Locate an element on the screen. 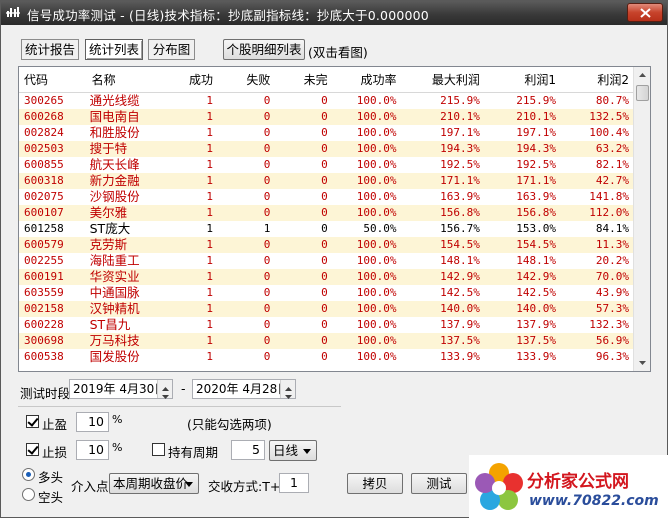 The height and width of the screenshot is (518, 668). table-row: 603559 中通国脉 1 0 0 100.0% 142.5% 142.5% 43.9% is located at coordinates (326, 292).